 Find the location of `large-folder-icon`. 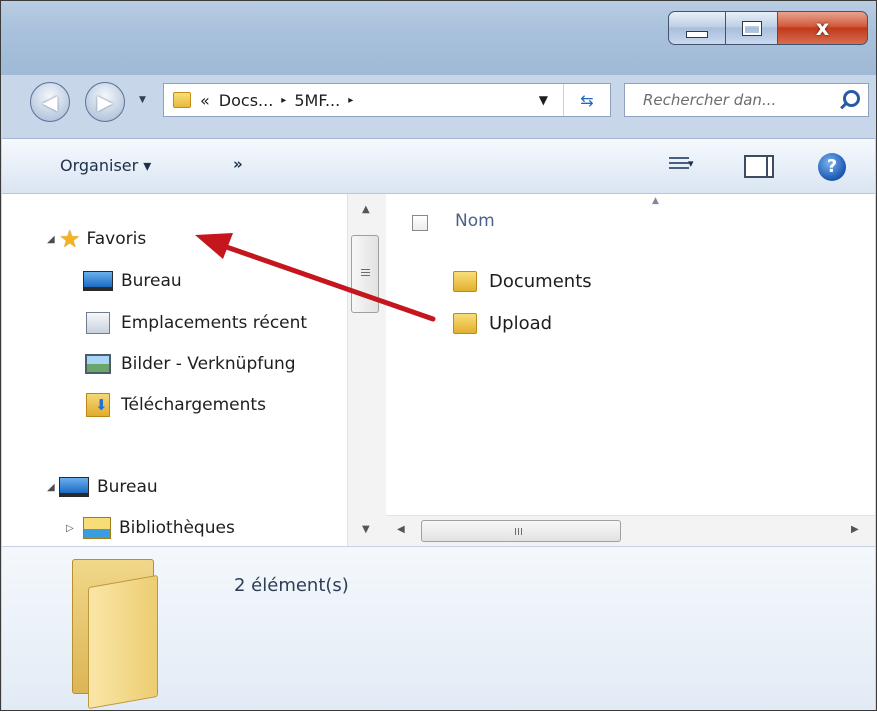

large-folder-icon is located at coordinates (132, 634).